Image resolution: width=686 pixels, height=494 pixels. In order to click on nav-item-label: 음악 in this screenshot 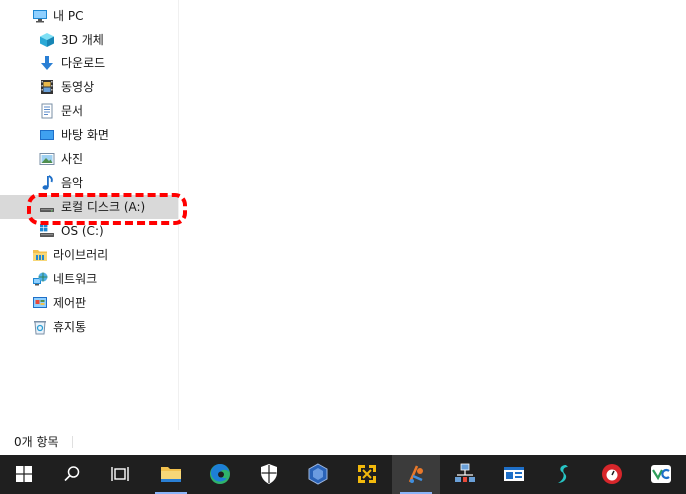, I will do `click(72, 183)`.